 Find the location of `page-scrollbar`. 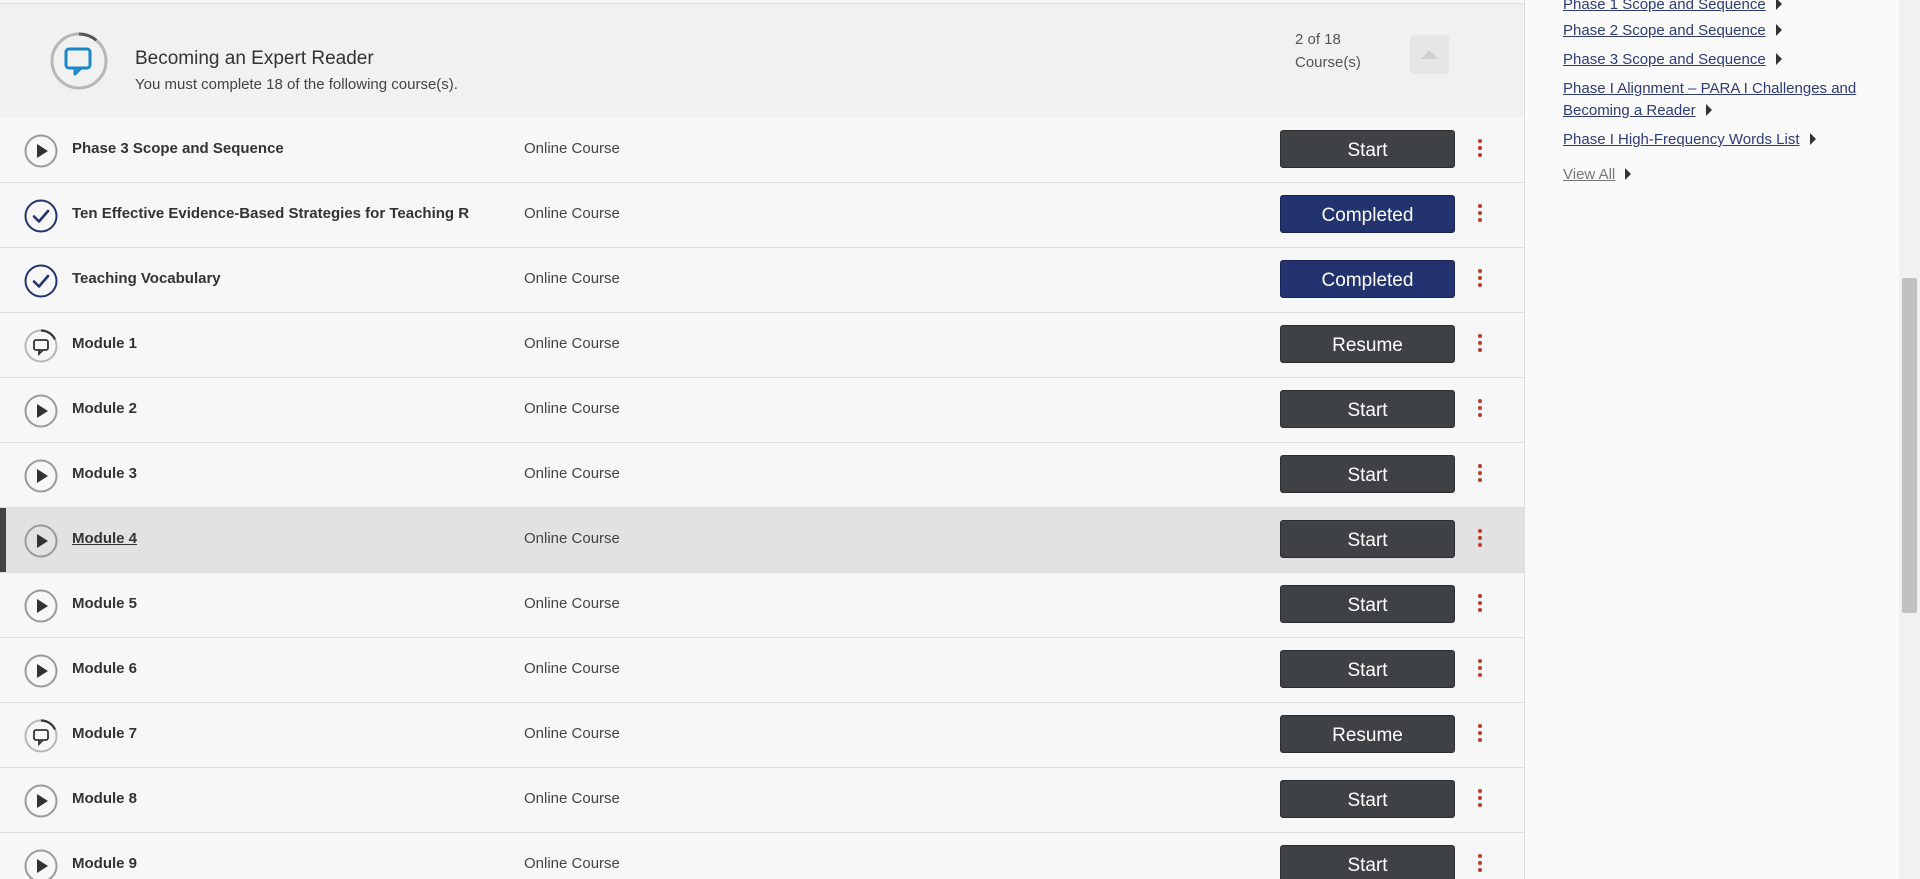

page-scrollbar is located at coordinates (1909, 439).